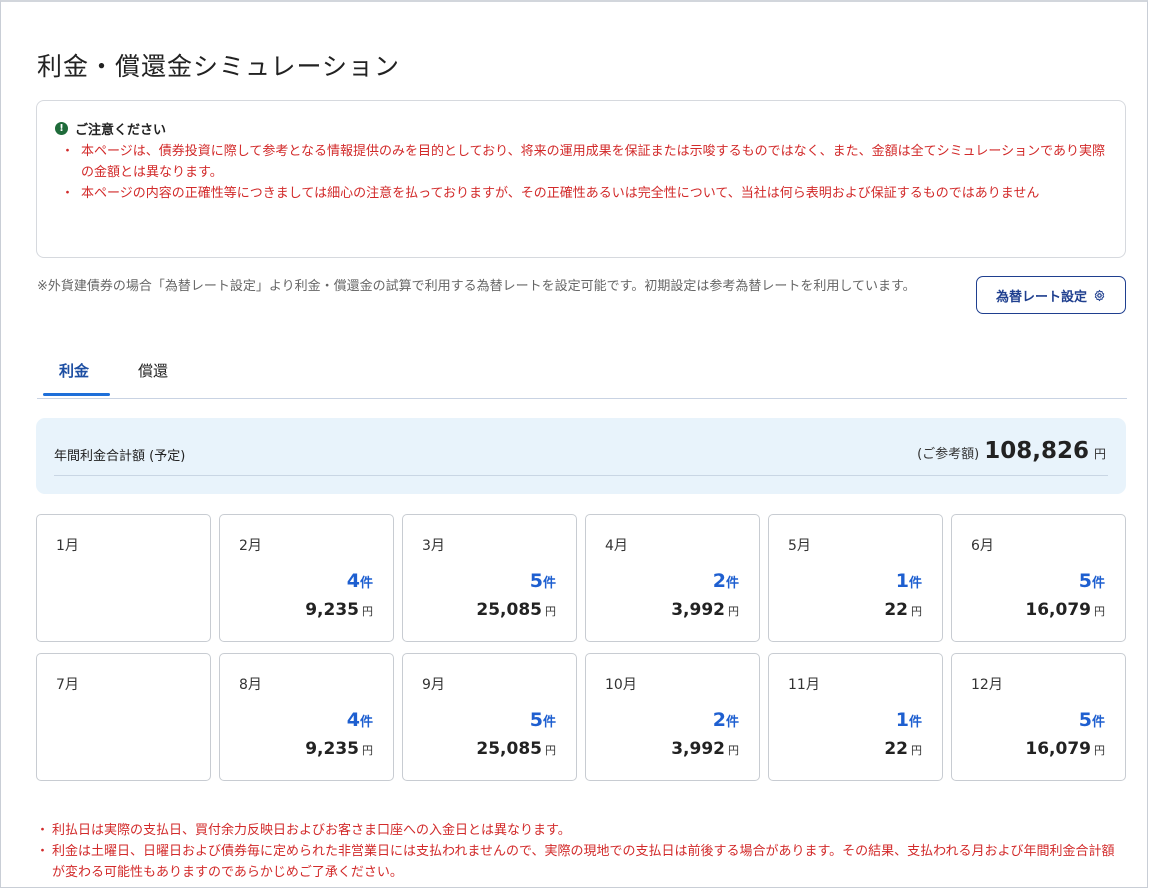 The width and height of the screenshot is (1150, 890). Describe the element at coordinates (433, 546) in the screenshot. I see `month-label: 3月` at that location.